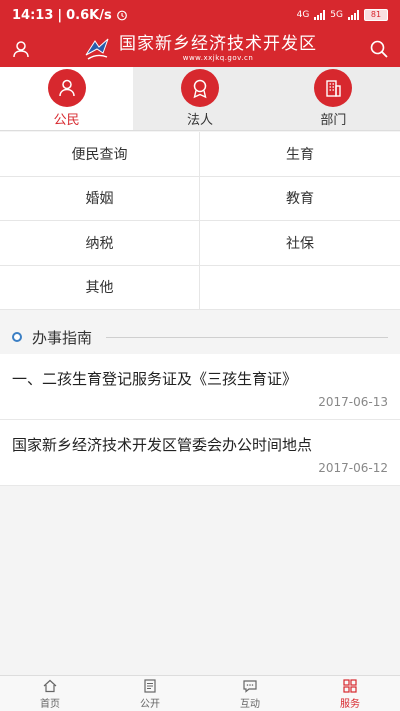 The height and width of the screenshot is (711, 400). What do you see at coordinates (33, 15) in the screenshot?
I see `status-time: 14:13` at bounding box center [33, 15].